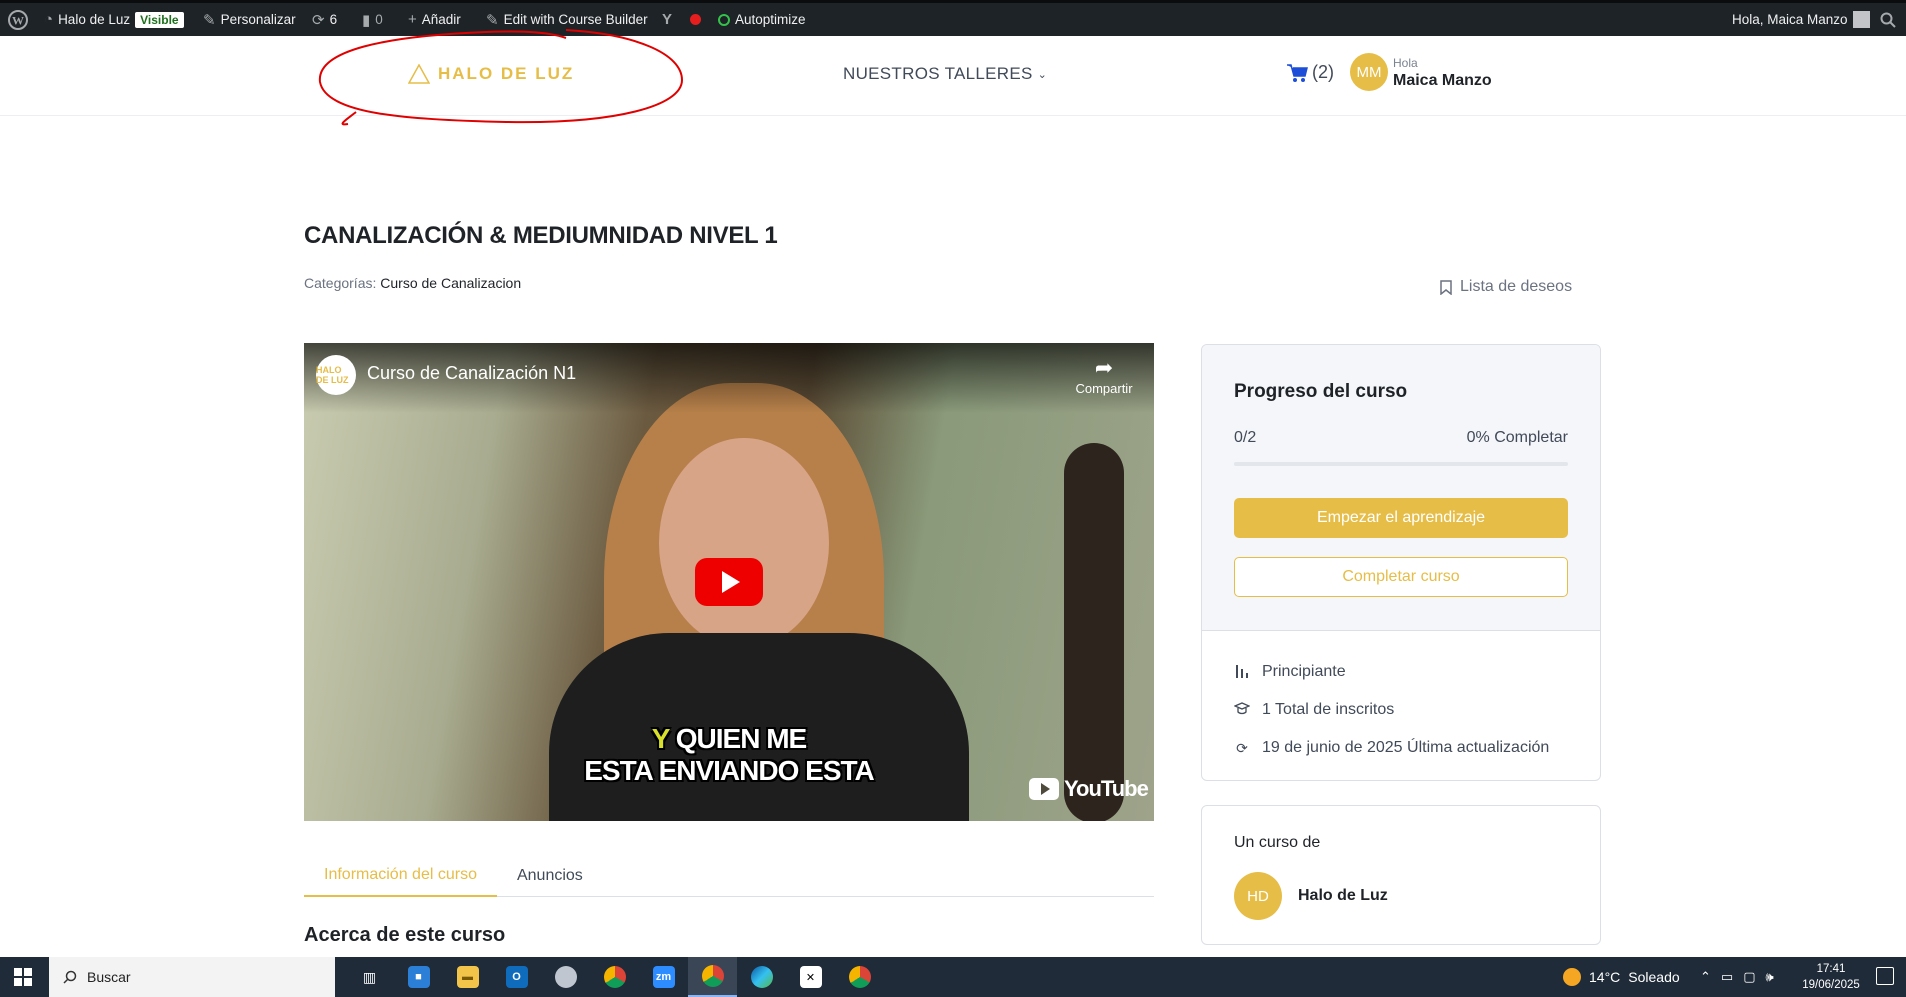  I want to click on search-icon, so click(70, 977).